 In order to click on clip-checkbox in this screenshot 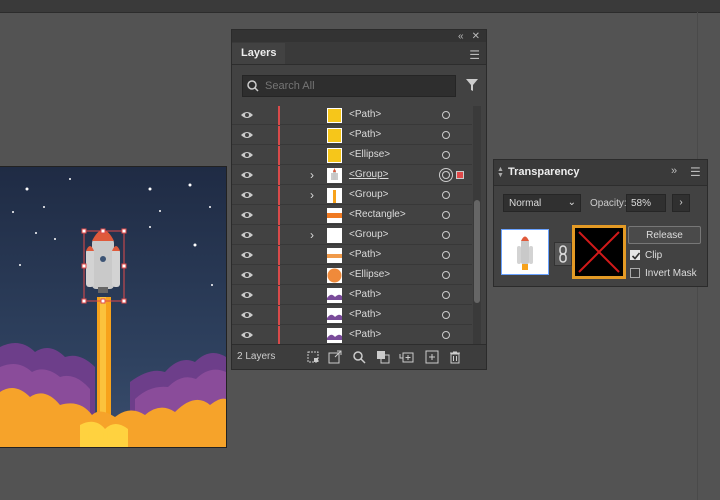, I will do `click(635, 255)`.